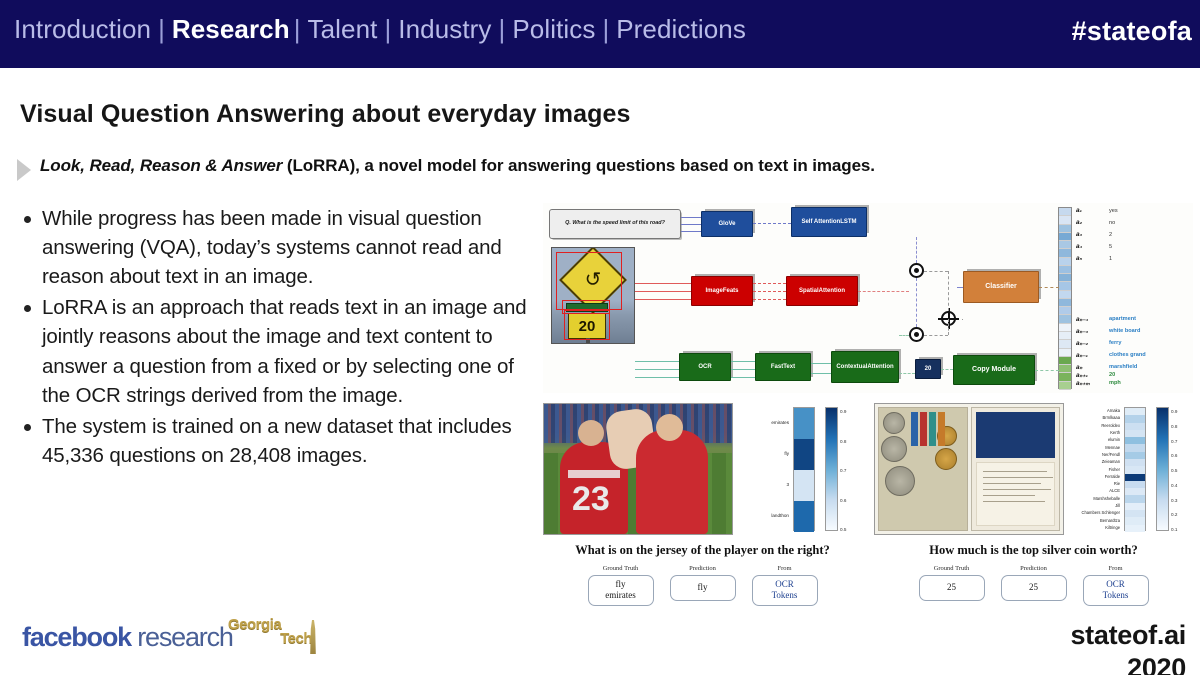  Describe the element at coordinates (24, 170) in the screenshot. I see `triangle-bullet-icon` at that location.